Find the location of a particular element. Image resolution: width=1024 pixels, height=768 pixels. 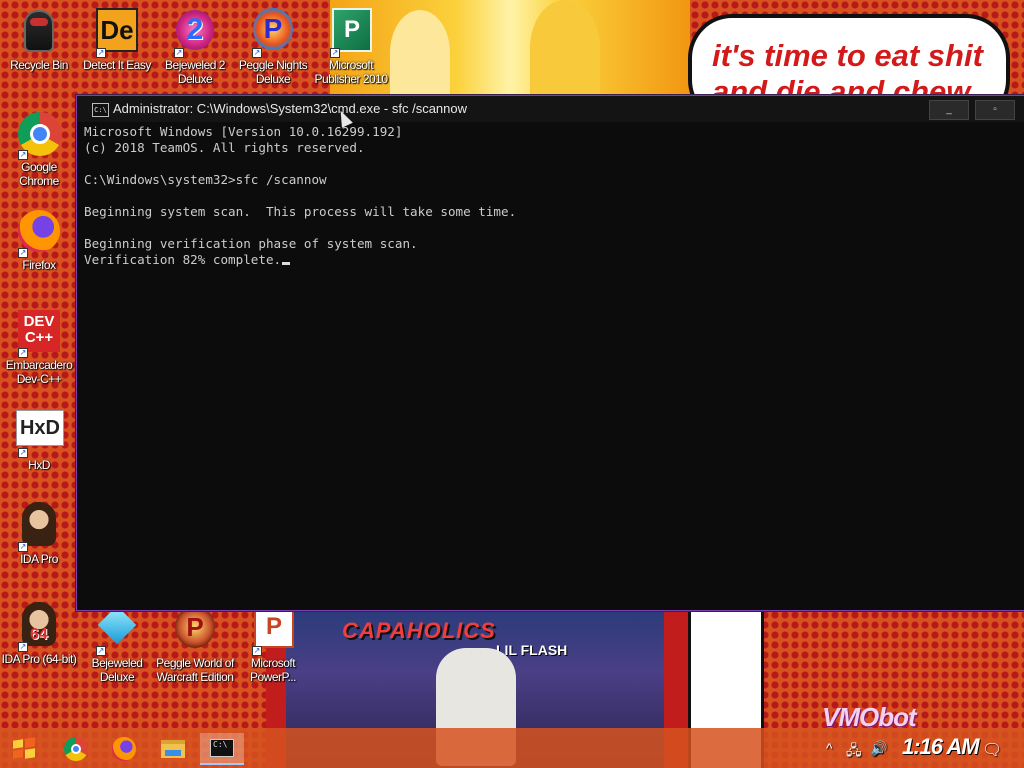

taskbar-chrome is located at coordinates (76, 749).